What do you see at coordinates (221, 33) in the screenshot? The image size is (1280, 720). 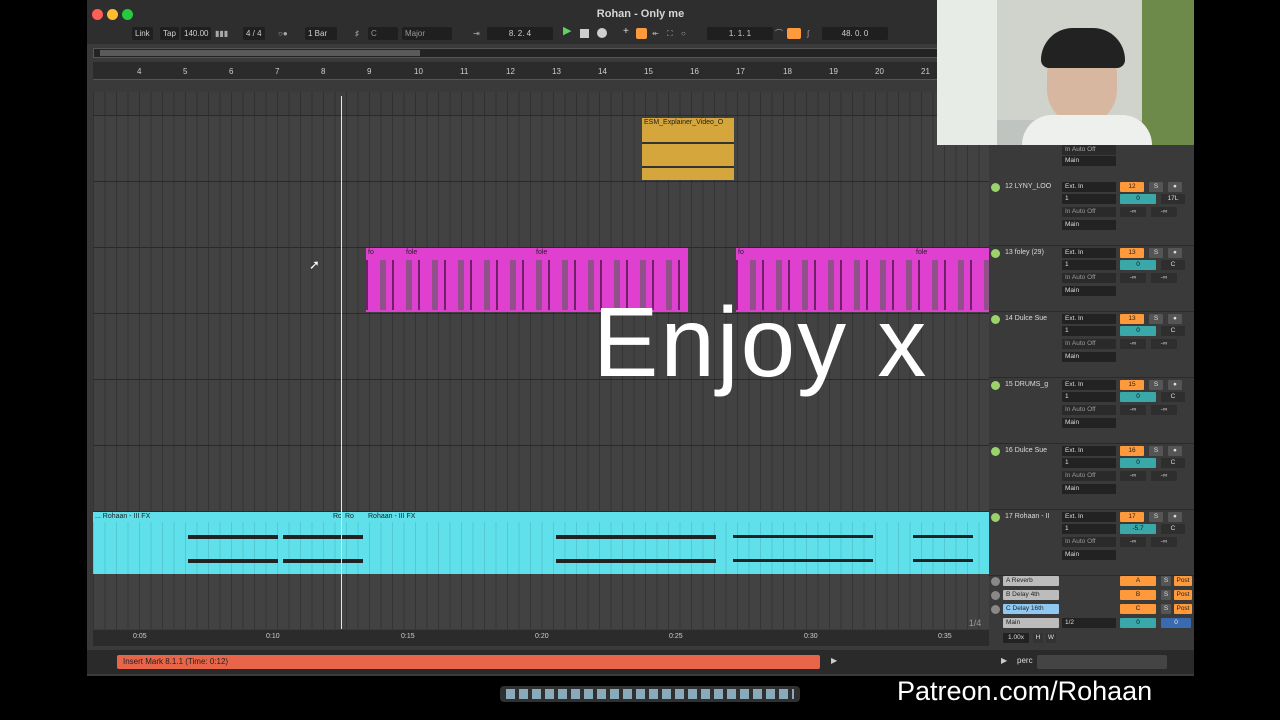 I see `metronome-icon: ▮▮▮` at bounding box center [221, 33].